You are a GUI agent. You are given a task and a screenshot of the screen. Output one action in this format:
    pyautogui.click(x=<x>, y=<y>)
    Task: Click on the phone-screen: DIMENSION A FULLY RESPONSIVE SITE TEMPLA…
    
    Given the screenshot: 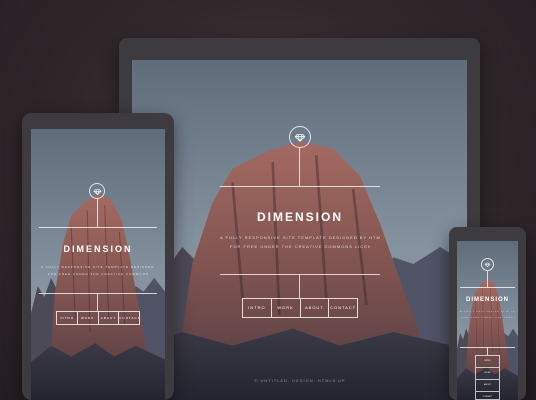 What is the action you would take?
    pyautogui.click(x=487, y=320)
    